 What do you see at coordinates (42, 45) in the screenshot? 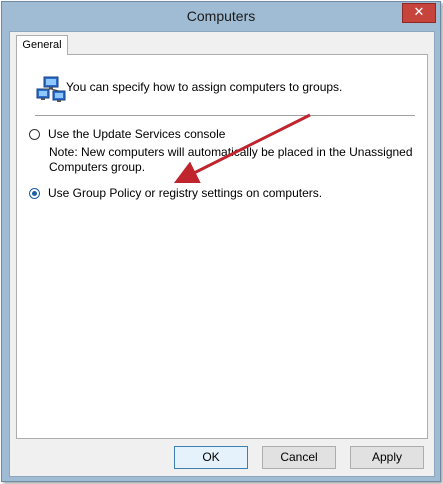
I see `tab-general: General` at bounding box center [42, 45].